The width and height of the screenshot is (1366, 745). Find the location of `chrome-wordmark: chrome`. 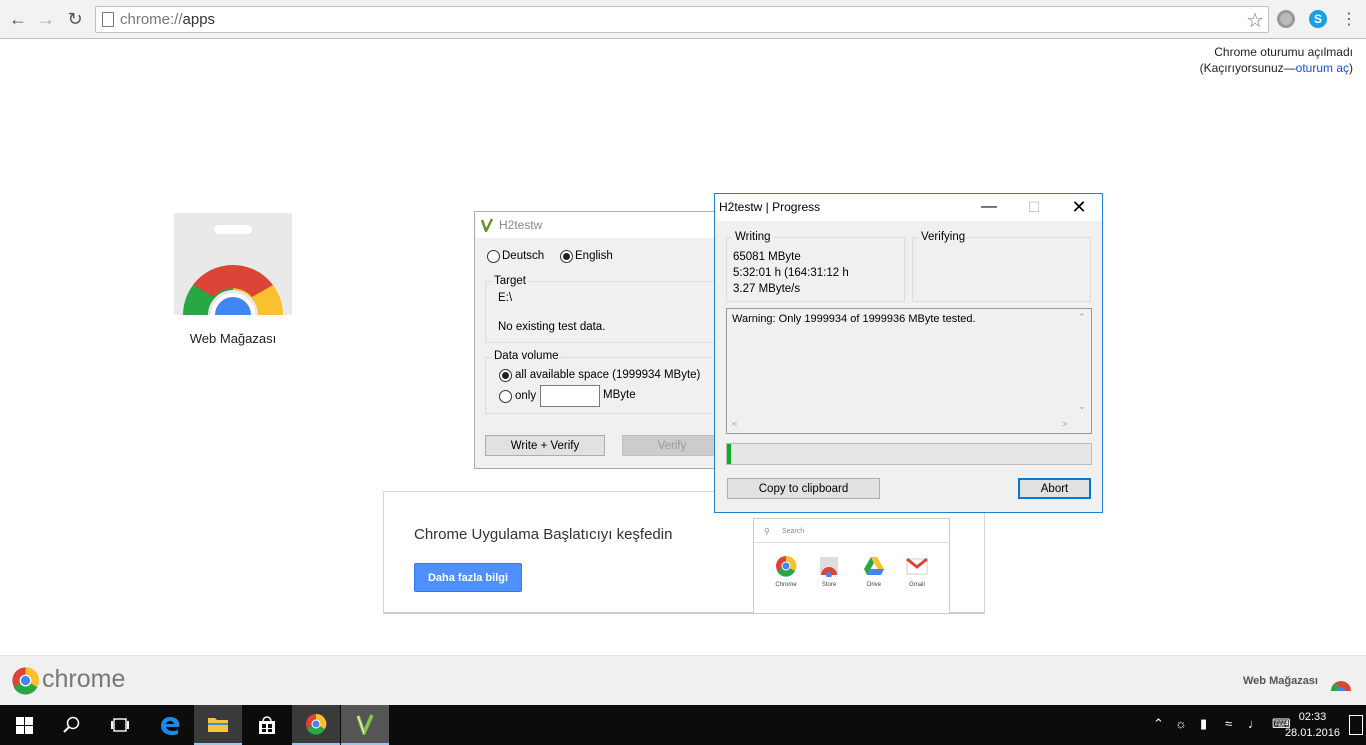

chrome-wordmark: chrome is located at coordinates (84, 679).